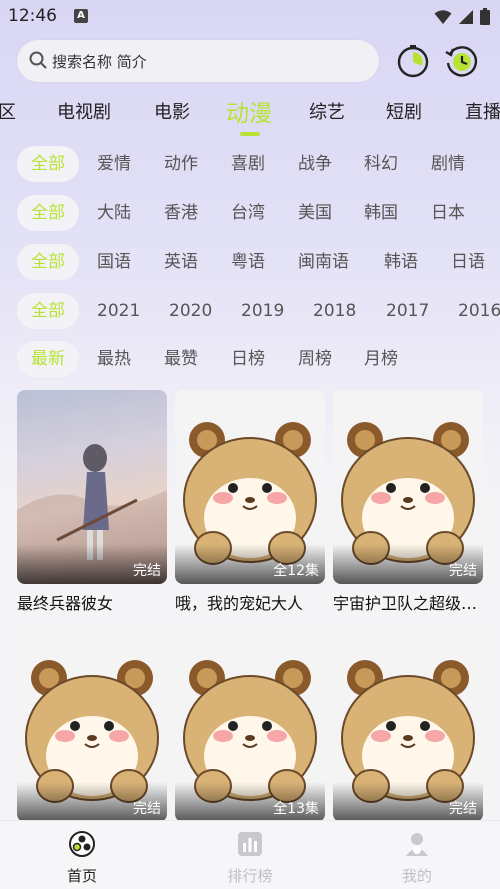 The height and width of the screenshot is (889, 500). Describe the element at coordinates (38, 60) in the screenshot. I see `search-icon` at that location.